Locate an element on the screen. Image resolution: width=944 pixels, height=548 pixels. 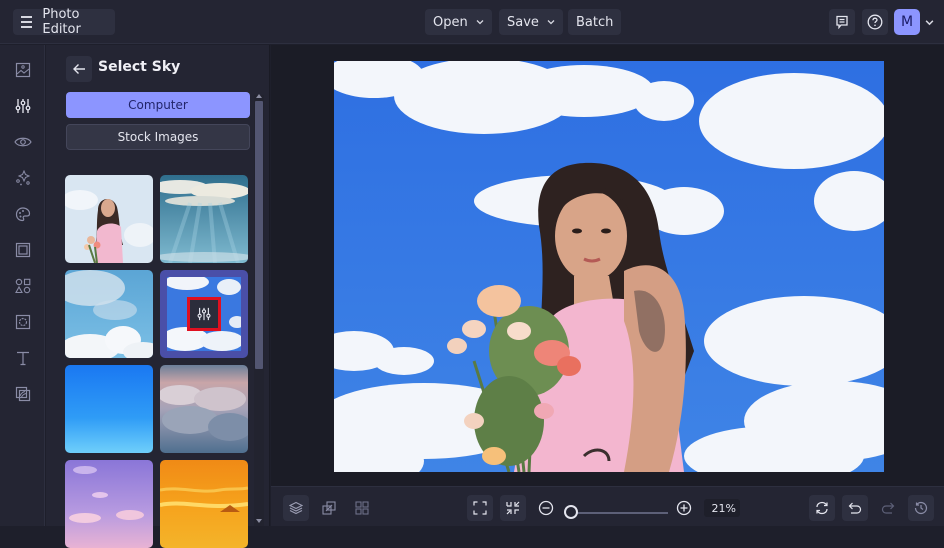
reset-button is located at coordinates (822, 508).